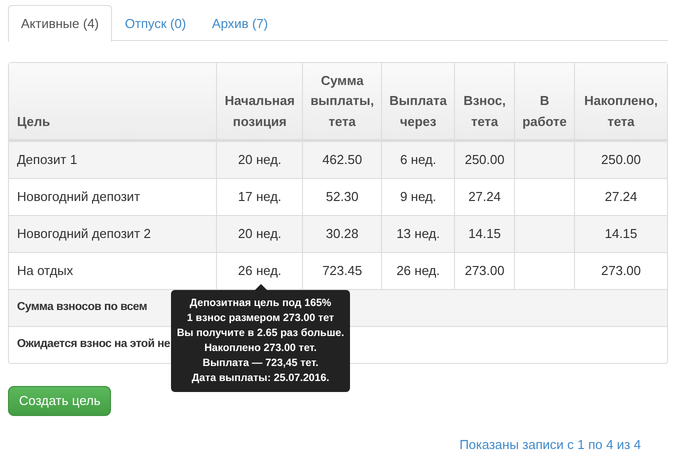  What do you see at coordinates (60, 23) in the screenshot?
I see `tab: Активные (4)` at bounding box center [60, 23].